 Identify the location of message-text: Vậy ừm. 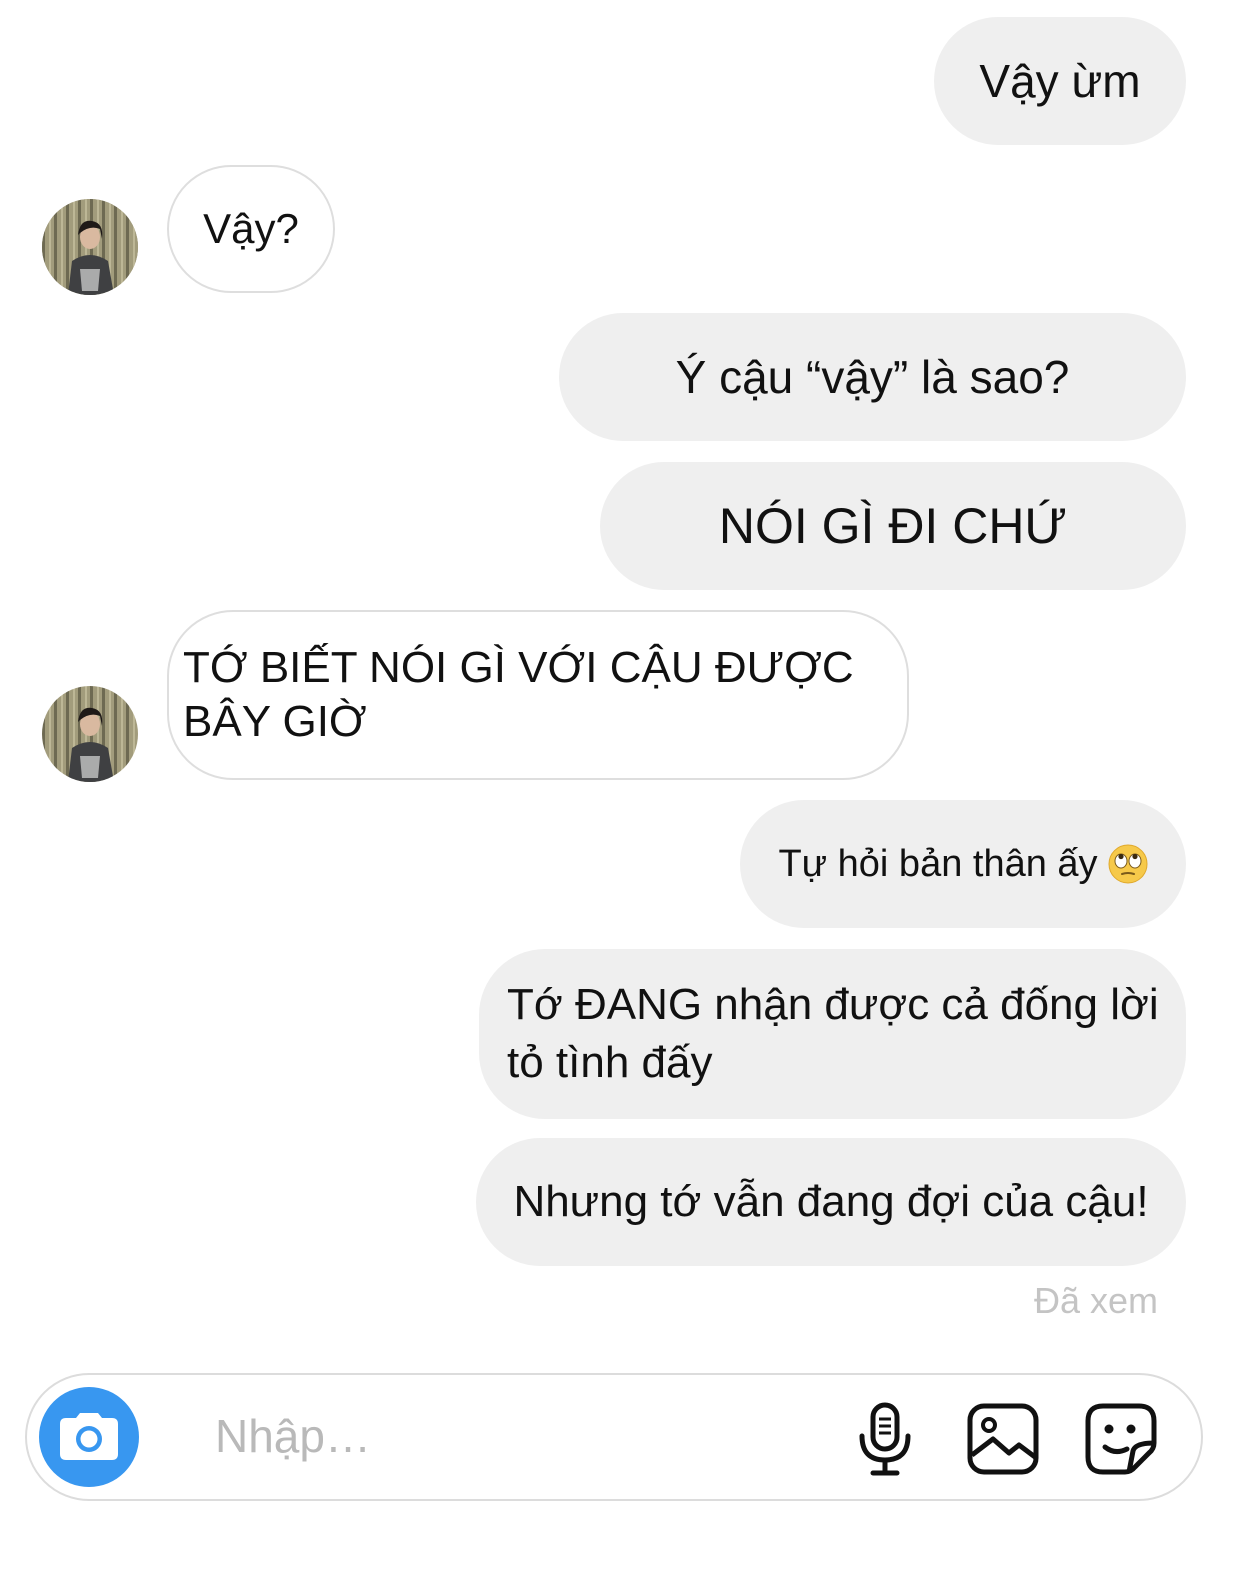
(1060, 81).